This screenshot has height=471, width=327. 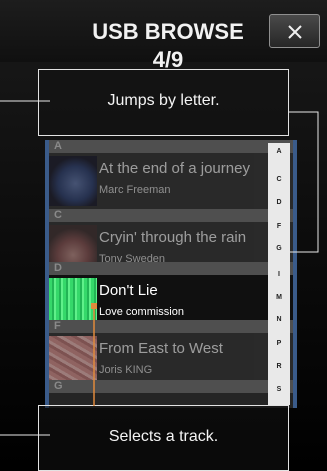 I want to click on close-button, so click(x=294, y=31).